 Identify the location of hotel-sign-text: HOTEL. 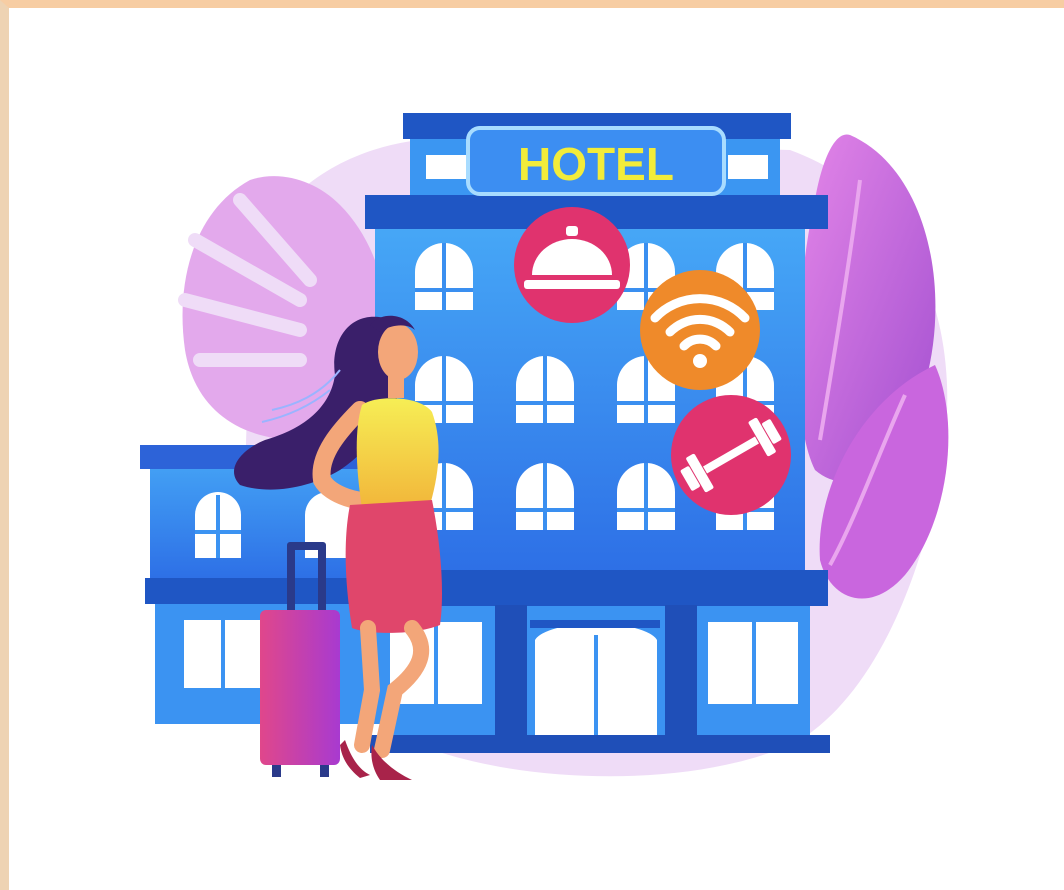
(596, 164).